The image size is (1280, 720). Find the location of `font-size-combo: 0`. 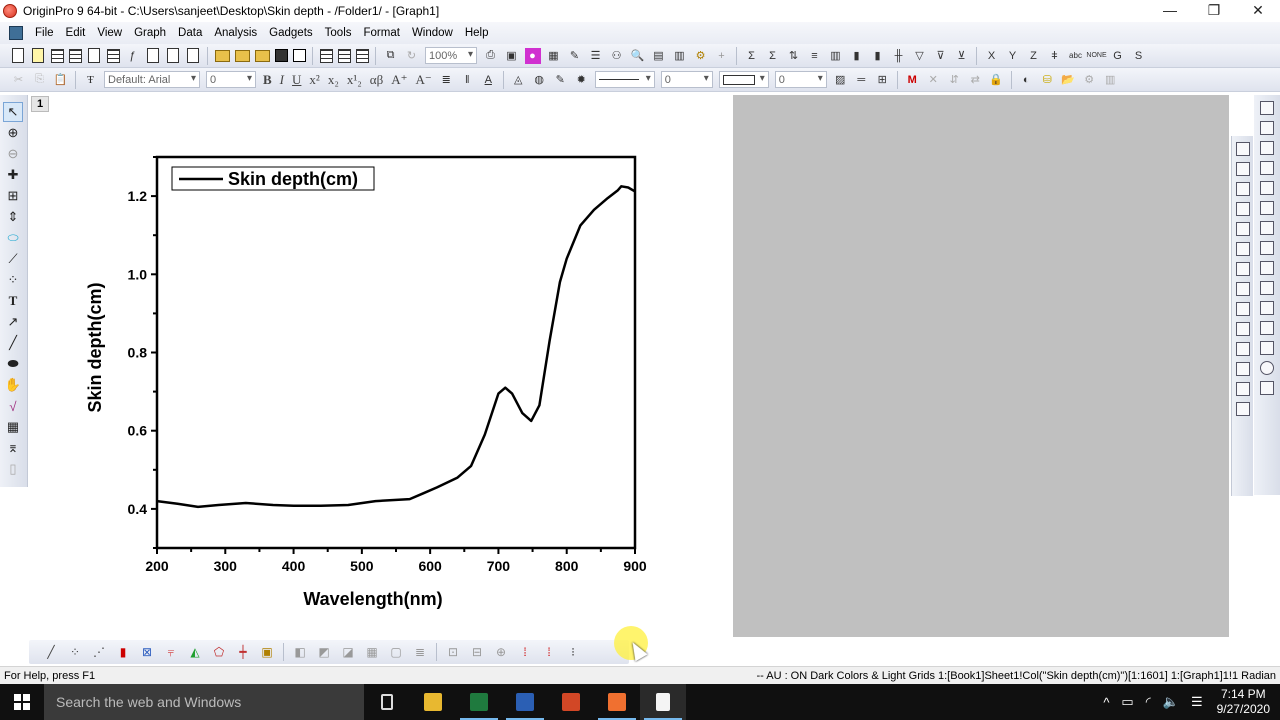

font-size-combo: 0 is located at coordinates (231, 79).